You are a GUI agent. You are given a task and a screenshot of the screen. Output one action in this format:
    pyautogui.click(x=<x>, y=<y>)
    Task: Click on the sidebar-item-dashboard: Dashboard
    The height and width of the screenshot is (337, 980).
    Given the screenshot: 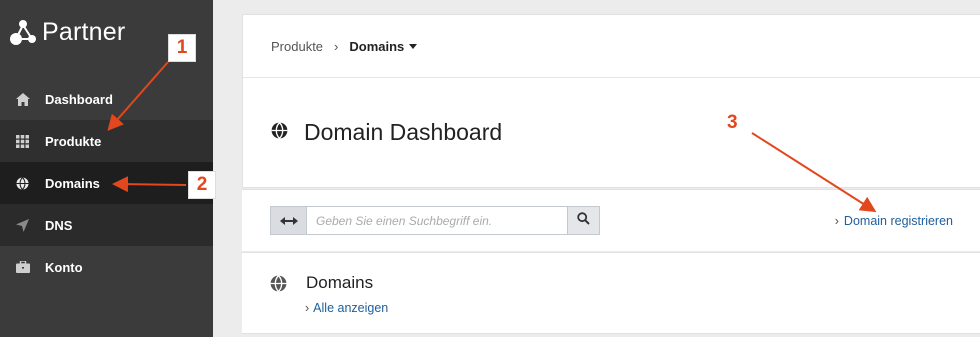 What is the action you would take?
    pyautogui.click(x=106, y=99)
    